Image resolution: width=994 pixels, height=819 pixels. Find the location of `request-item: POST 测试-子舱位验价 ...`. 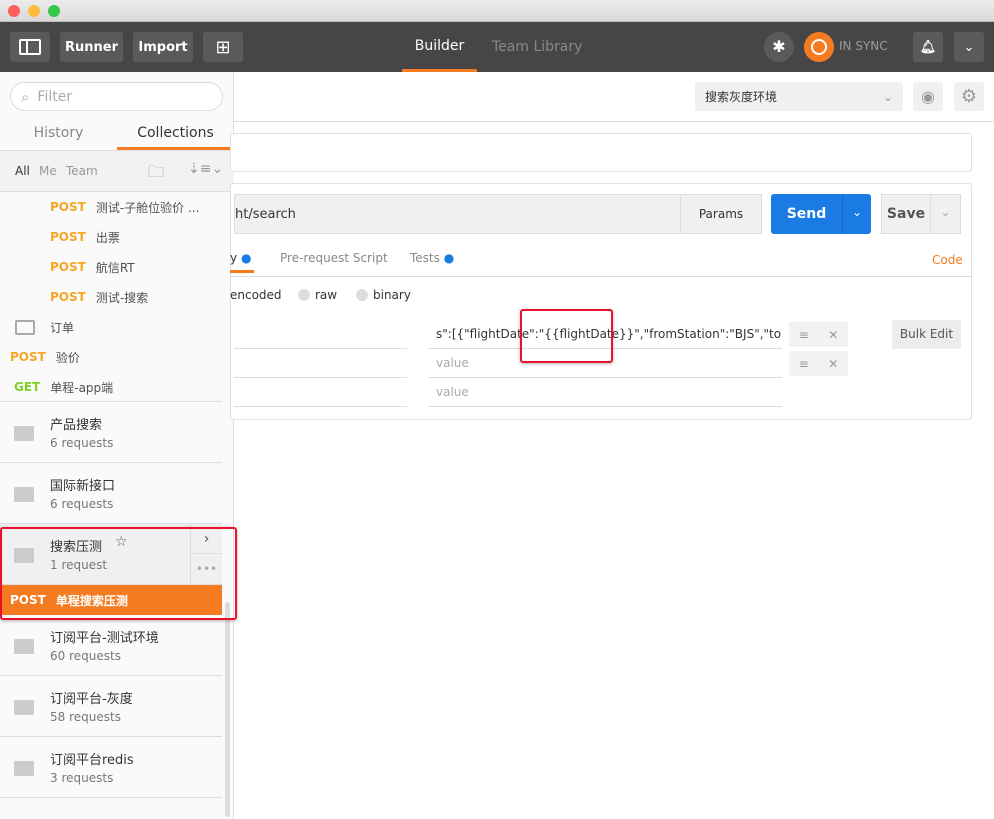

request-item: POST 测试-子舱位验价 ... is located at coordinates (111, 207).